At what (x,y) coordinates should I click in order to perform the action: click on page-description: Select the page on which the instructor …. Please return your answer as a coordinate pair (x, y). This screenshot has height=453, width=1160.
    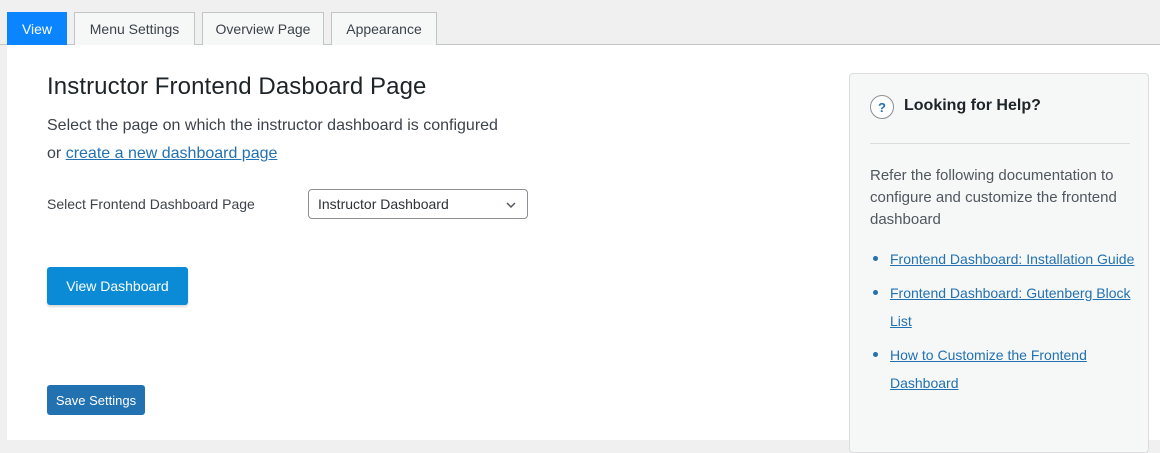
    Looking at the image, I should click on (307, 140).